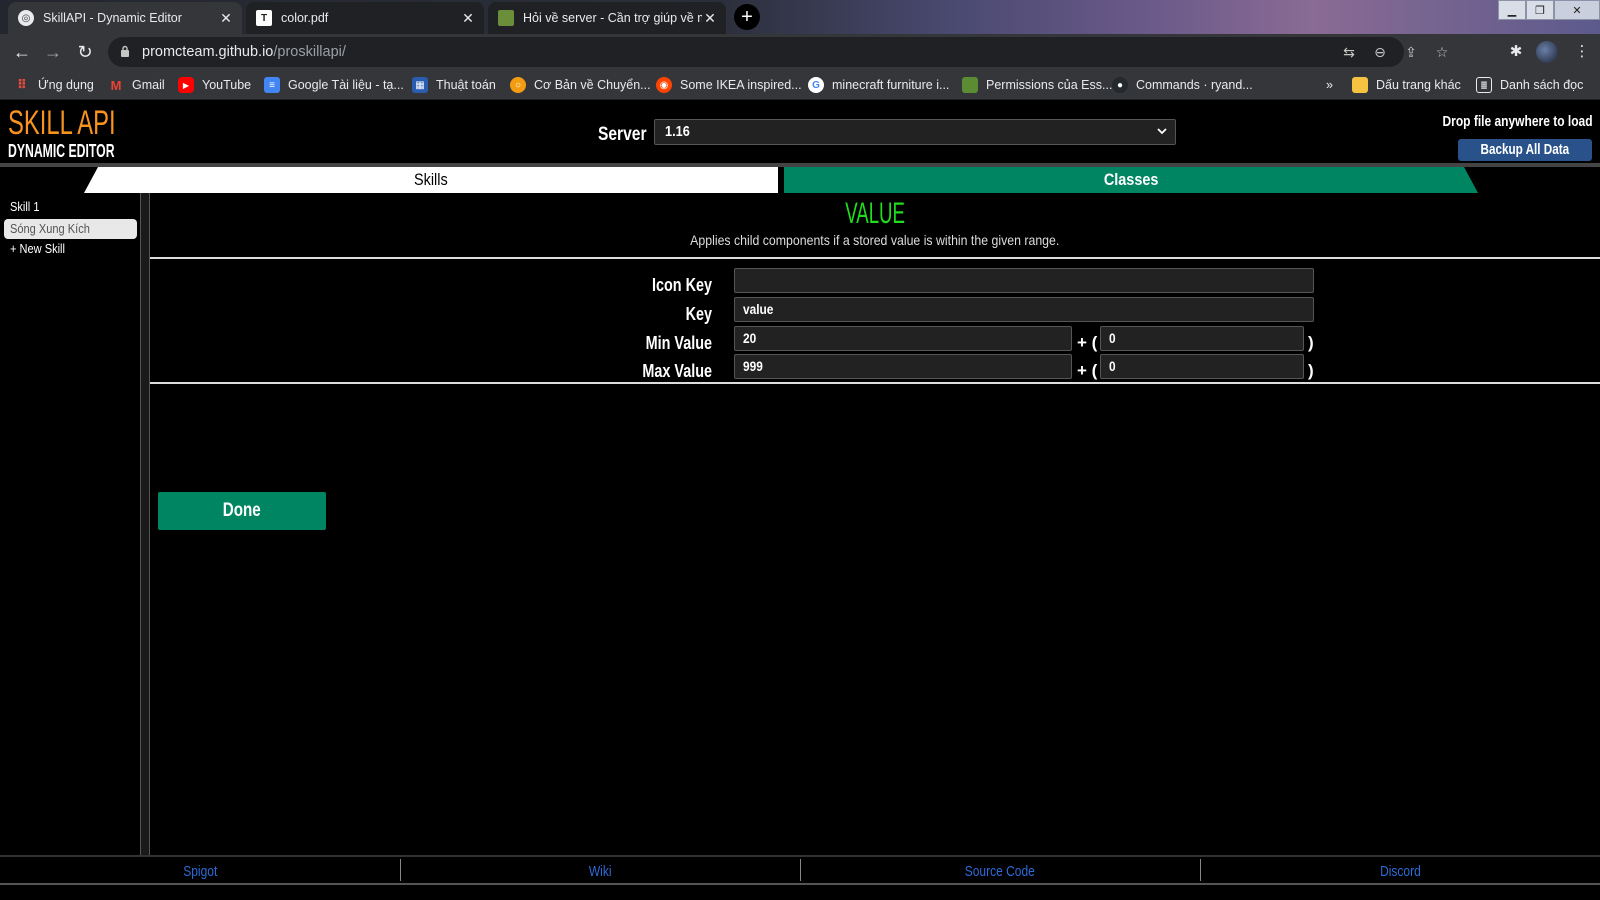 The image size is (1600, 900). What do you see at coordinates (1087, 370) in the screenshot?
I see `plus-paren: + (` at bounding box center [1087, 370].